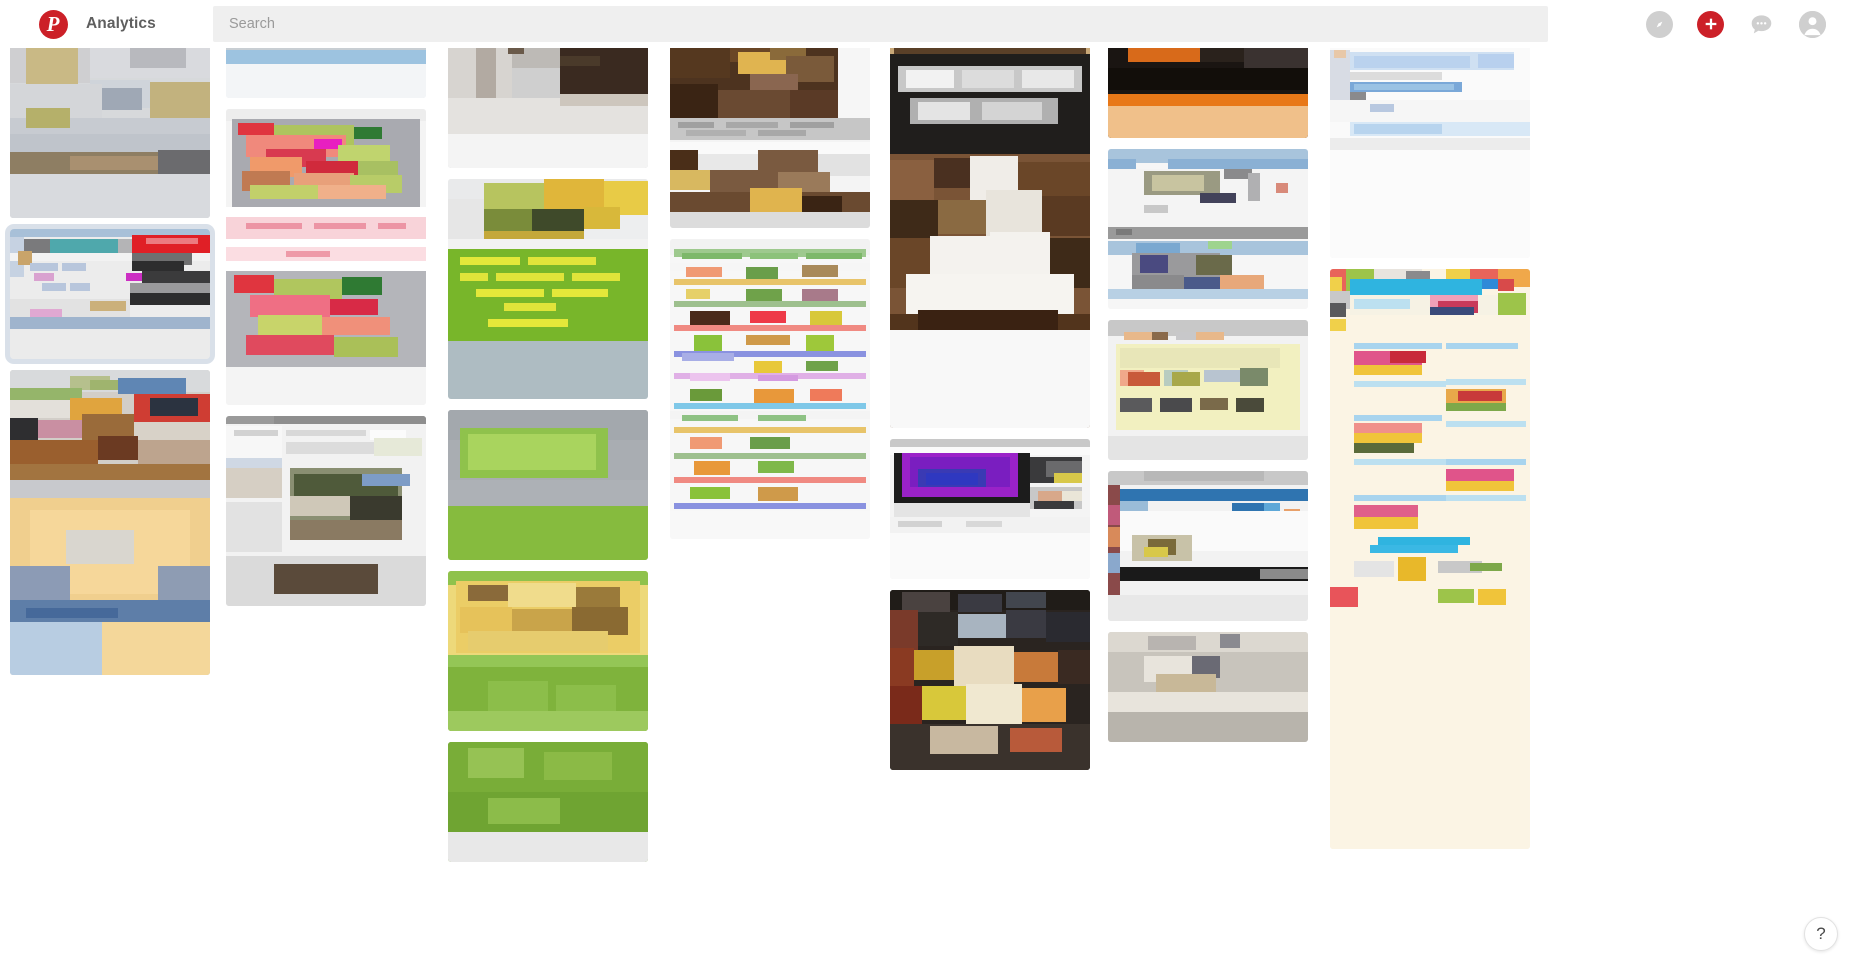 The image size is (1854, 963). Describe the element at coordinates (1821, 934) in the screenshot. I see `help-button: ?` at that location.